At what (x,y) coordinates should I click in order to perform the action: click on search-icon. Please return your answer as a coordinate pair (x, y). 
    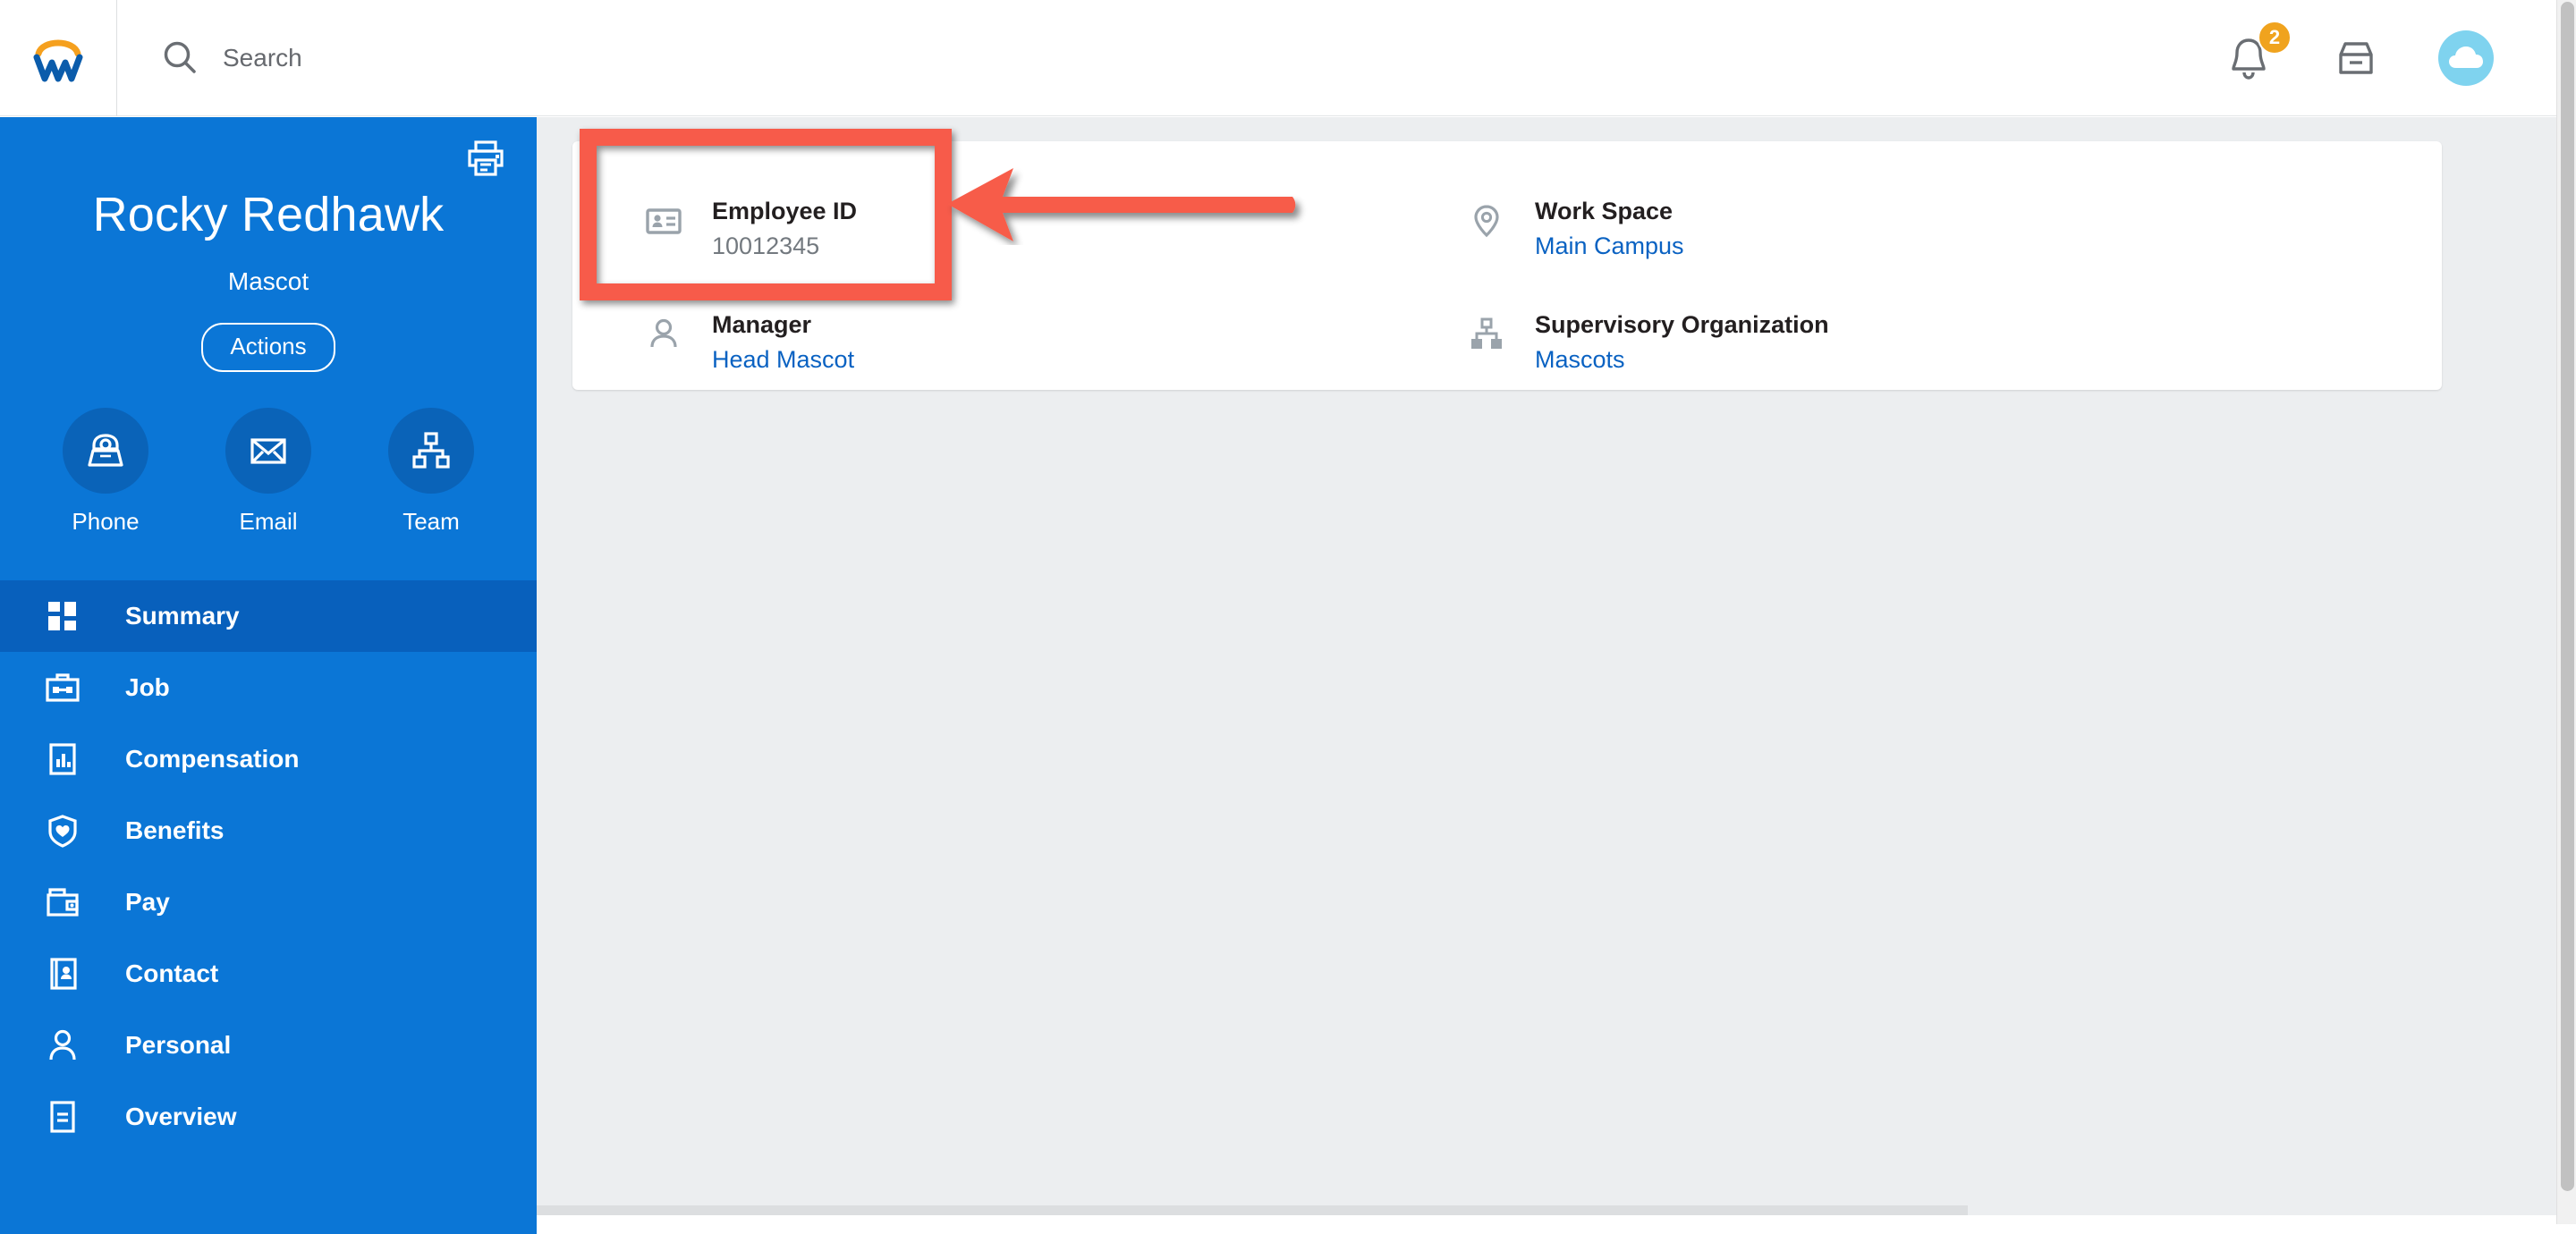
    Looking at the image, I should click on (179, 58).